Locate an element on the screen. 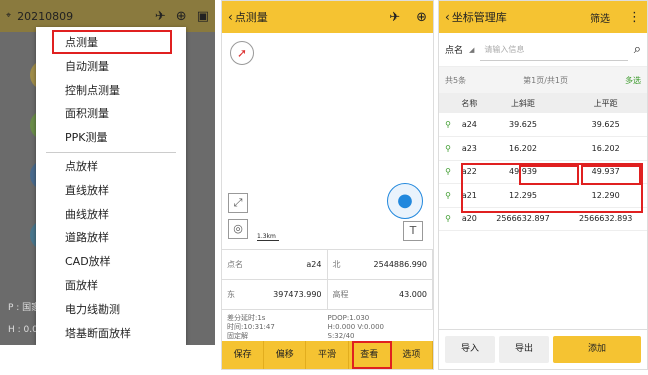 The width and height of the screenshot is (648, 375). cell: a24 is located at coordinates (469, 125).